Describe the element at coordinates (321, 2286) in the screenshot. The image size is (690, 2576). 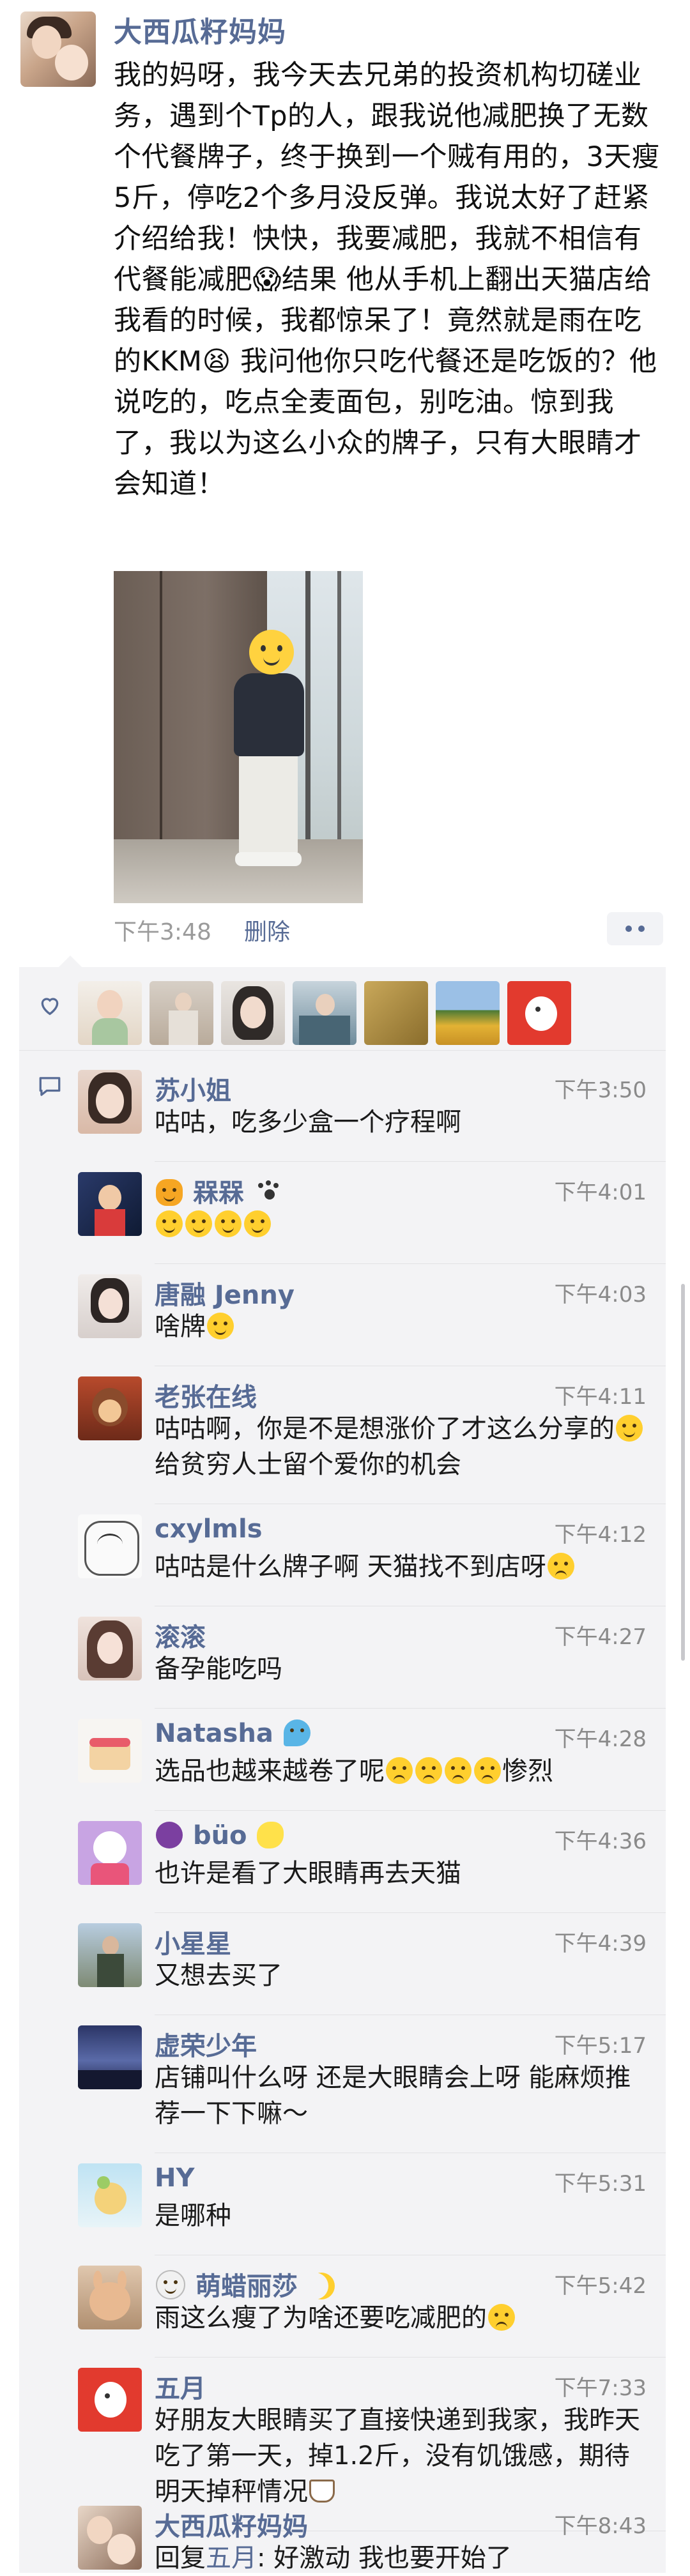
I see `moon-icon` at that location.